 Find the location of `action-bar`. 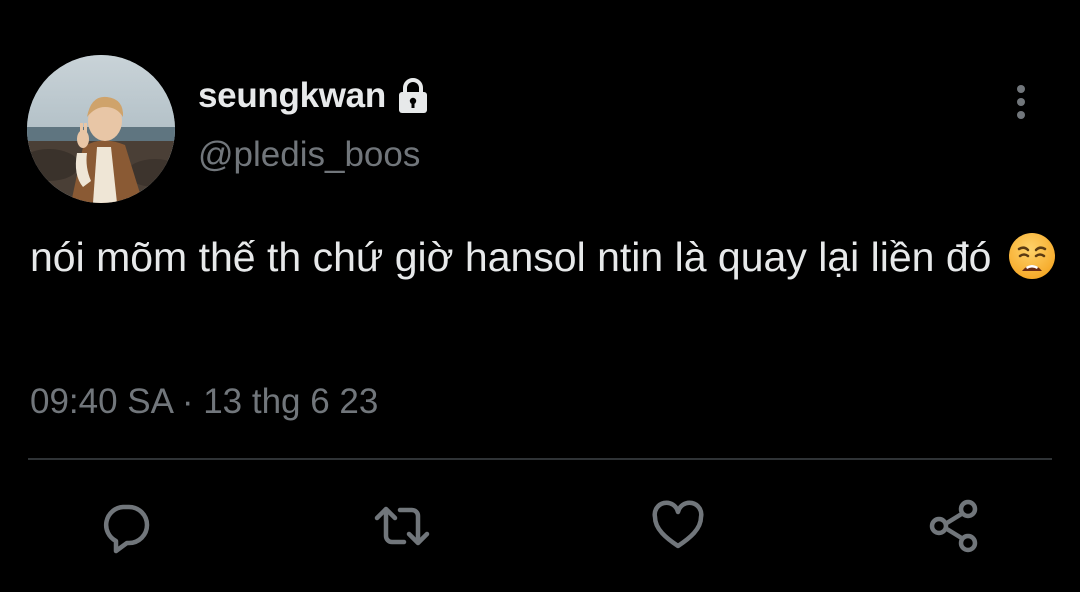

action-bar is located at coordinates (540, 526).